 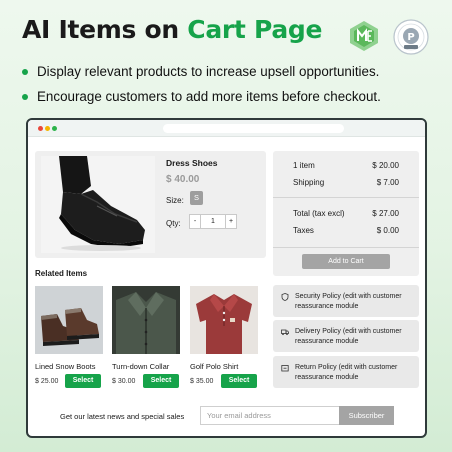 I want to click on svg-text: P, so click(x=410, y=37).